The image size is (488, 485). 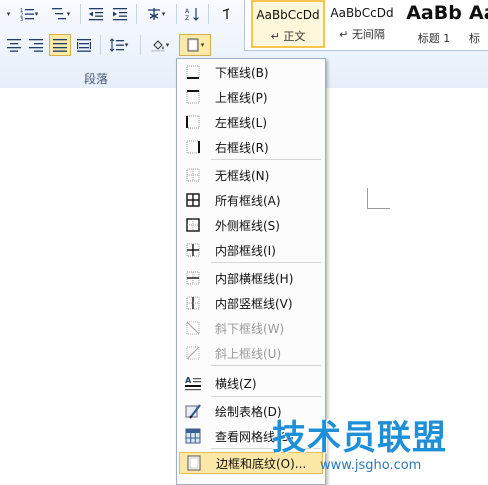 What do you see at coordinates (288, 24) in the screenshot?
I see `style-normal: AaBbCcDd ↵ 正文` at bounding box center [288, 24].